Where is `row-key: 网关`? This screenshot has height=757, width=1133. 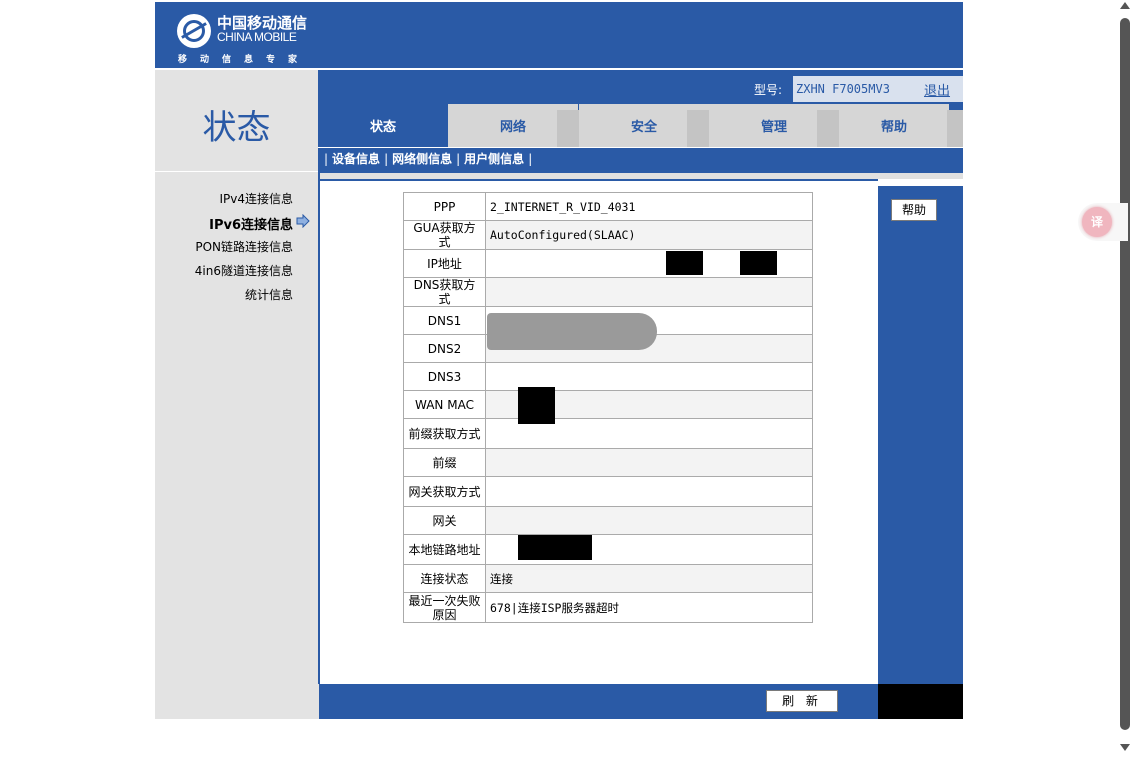 row-key: 网关 is located at coordinates (444, 520).